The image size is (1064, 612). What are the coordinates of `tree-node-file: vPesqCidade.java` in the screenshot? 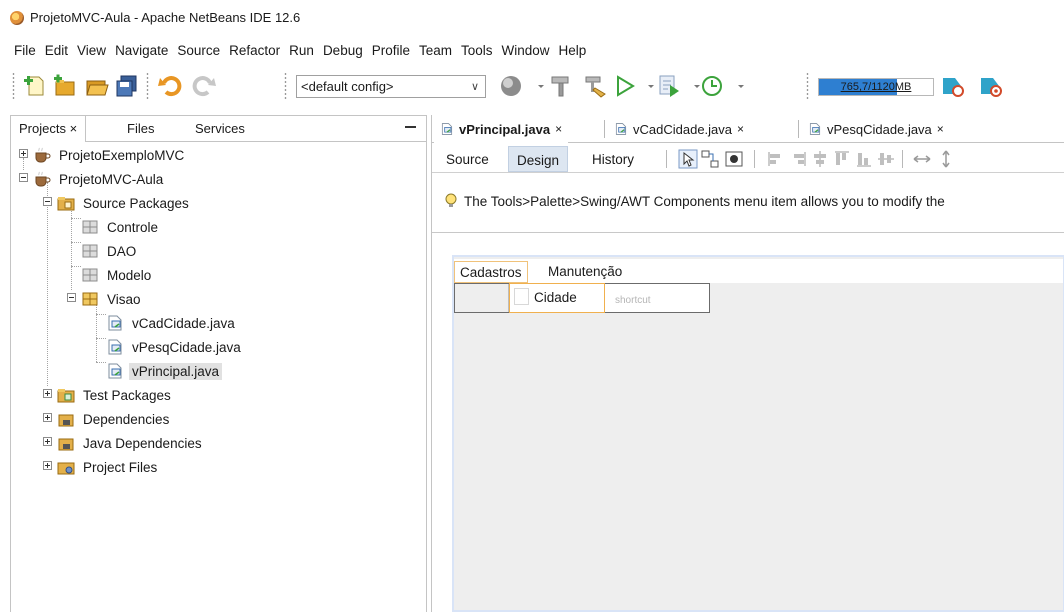 It's located at (175, 347).